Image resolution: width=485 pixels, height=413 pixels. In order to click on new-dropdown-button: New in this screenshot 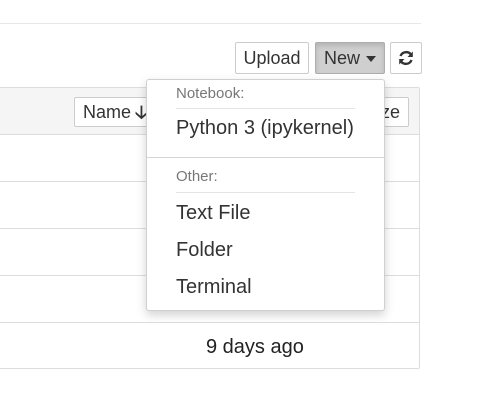, I will do `click(350, 58)`.